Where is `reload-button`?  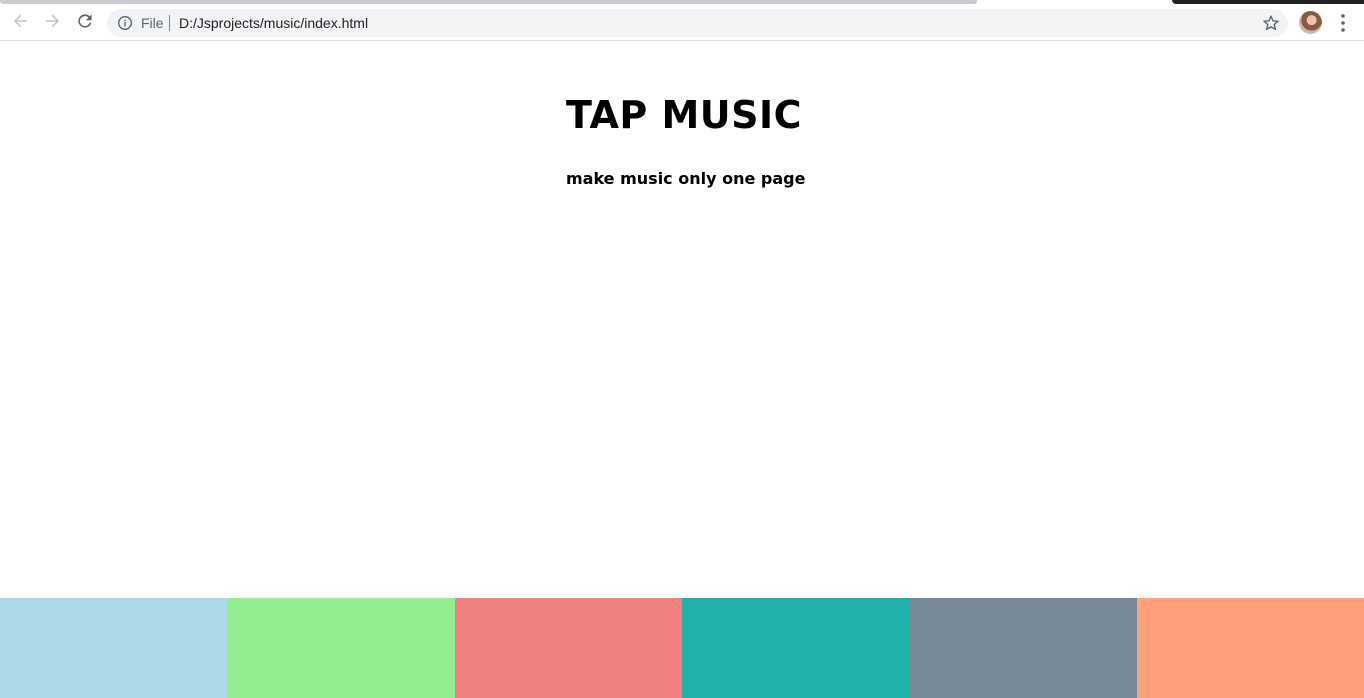
reload-button is located at coordinates (85, 21).